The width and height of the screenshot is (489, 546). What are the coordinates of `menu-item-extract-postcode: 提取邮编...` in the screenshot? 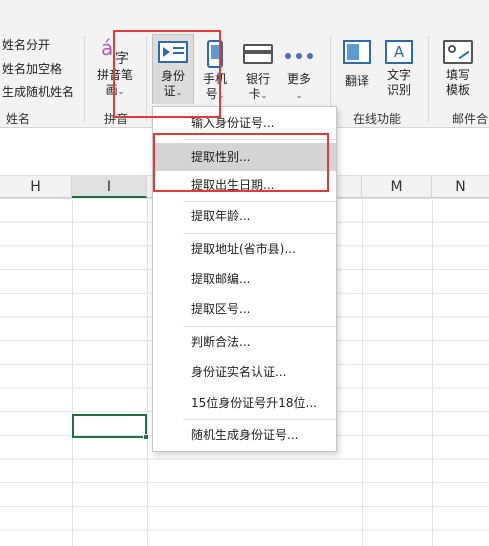 It's located at (244, 279).